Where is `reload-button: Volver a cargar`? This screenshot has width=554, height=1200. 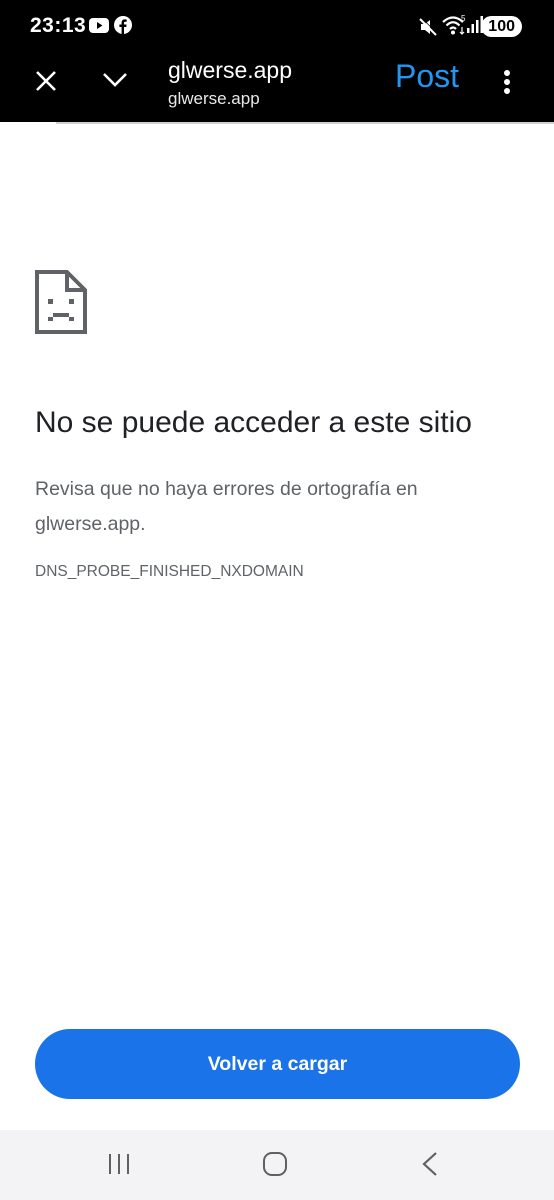
reload-button: Volver a cargar is located at coordinates (277, 1064).